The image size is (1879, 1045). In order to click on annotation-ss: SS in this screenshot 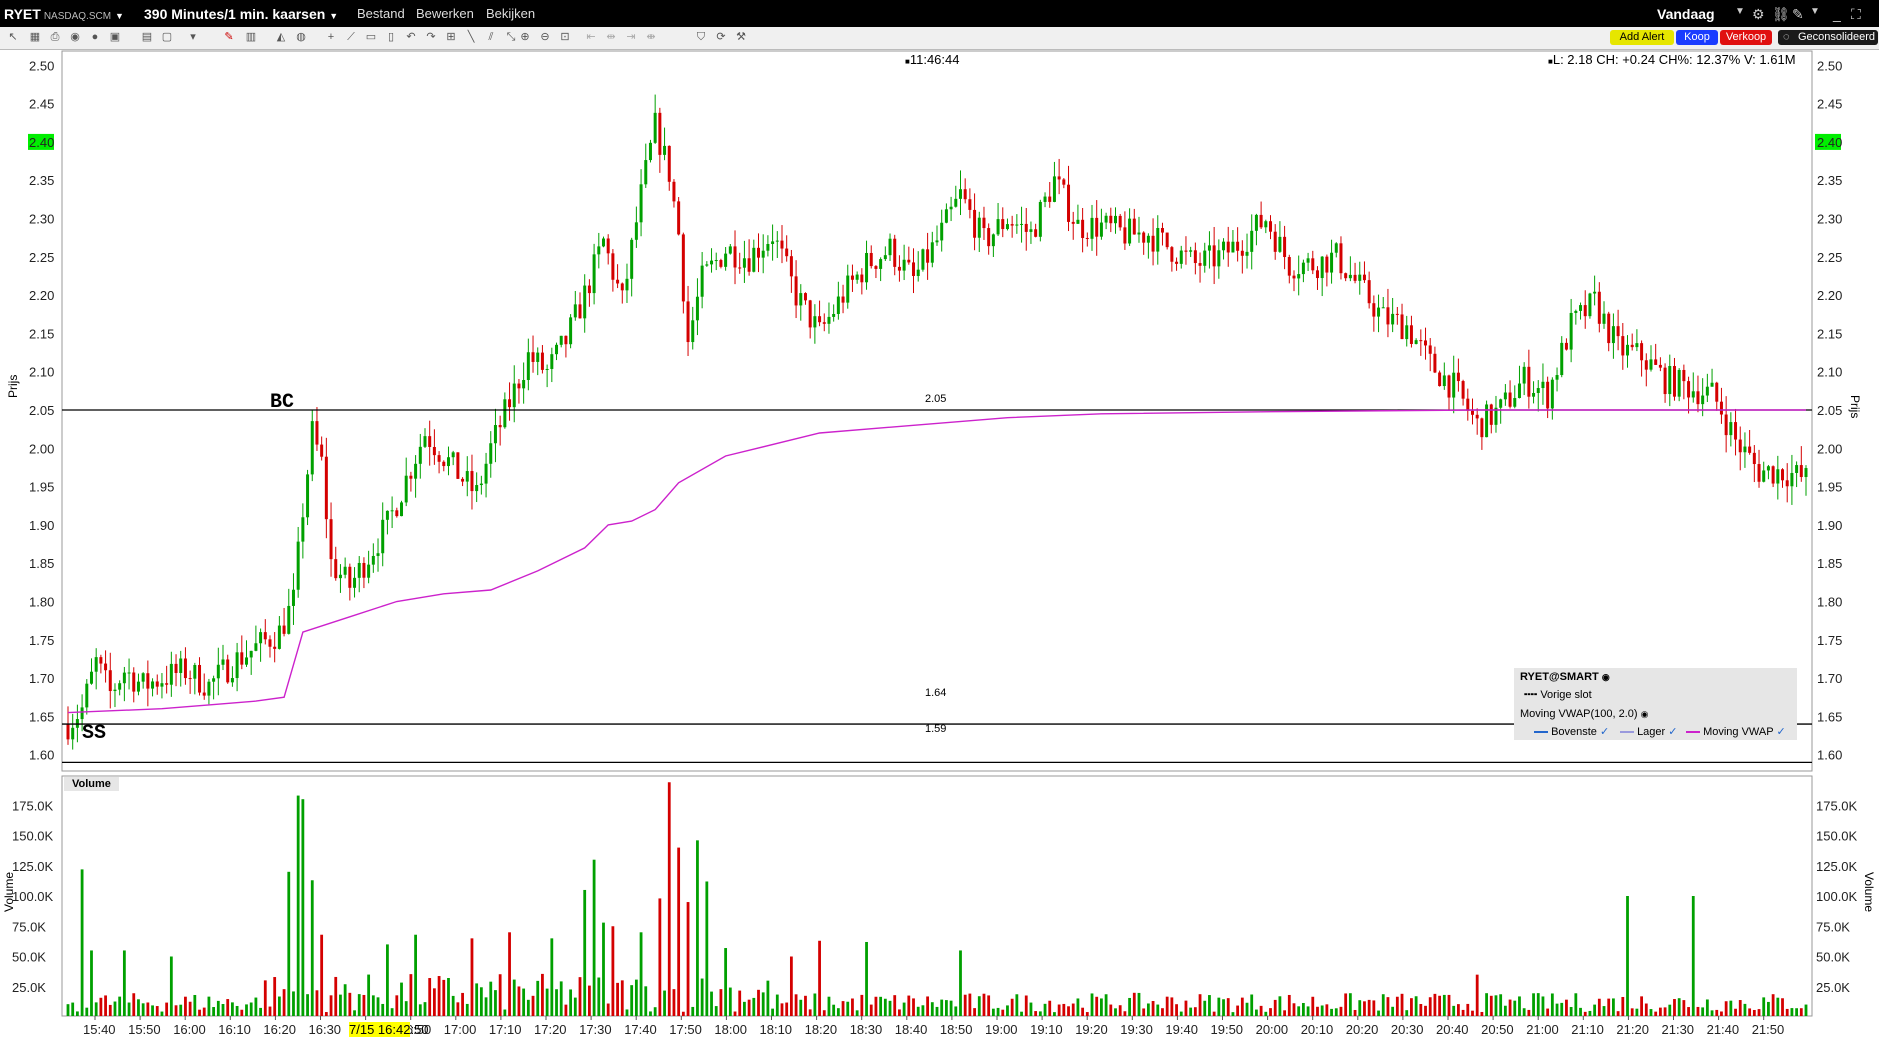, I will do `click(94, 733)`.